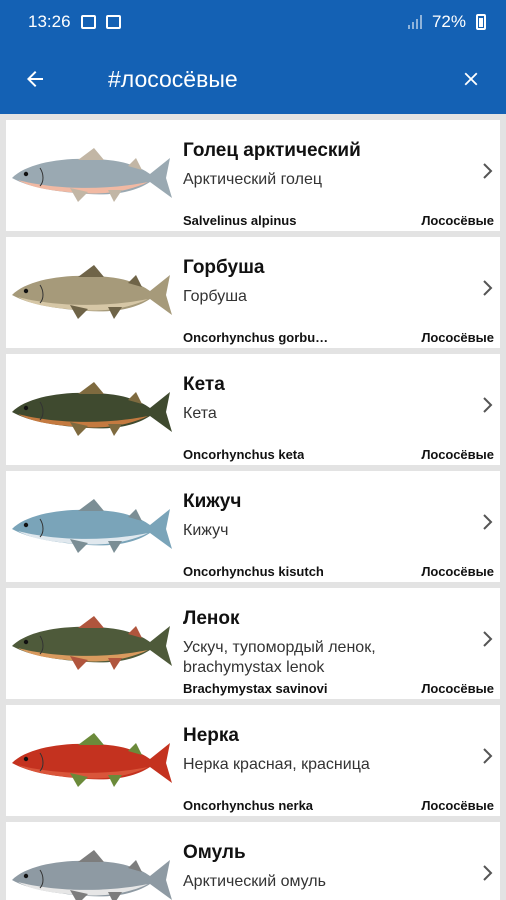 This screenshot has height=900, width=506. Describe the element at coordinates (200, 413) in the screenshot. I see `fish-alt-name: Кета` at that location.